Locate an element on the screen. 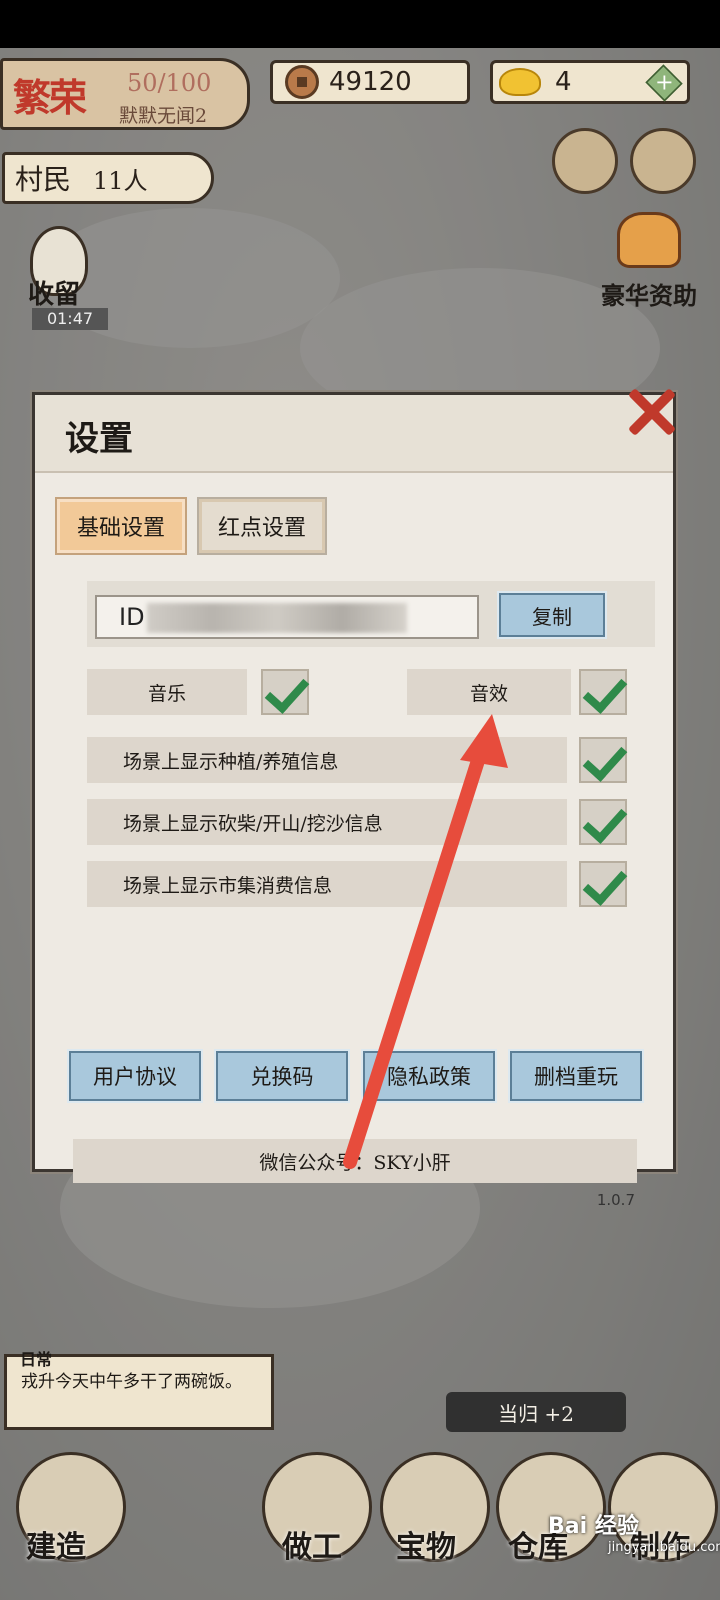 This screenshot has height=1600, width=720. treasure-label: 宝物 is located at coordinates (426, 1547).